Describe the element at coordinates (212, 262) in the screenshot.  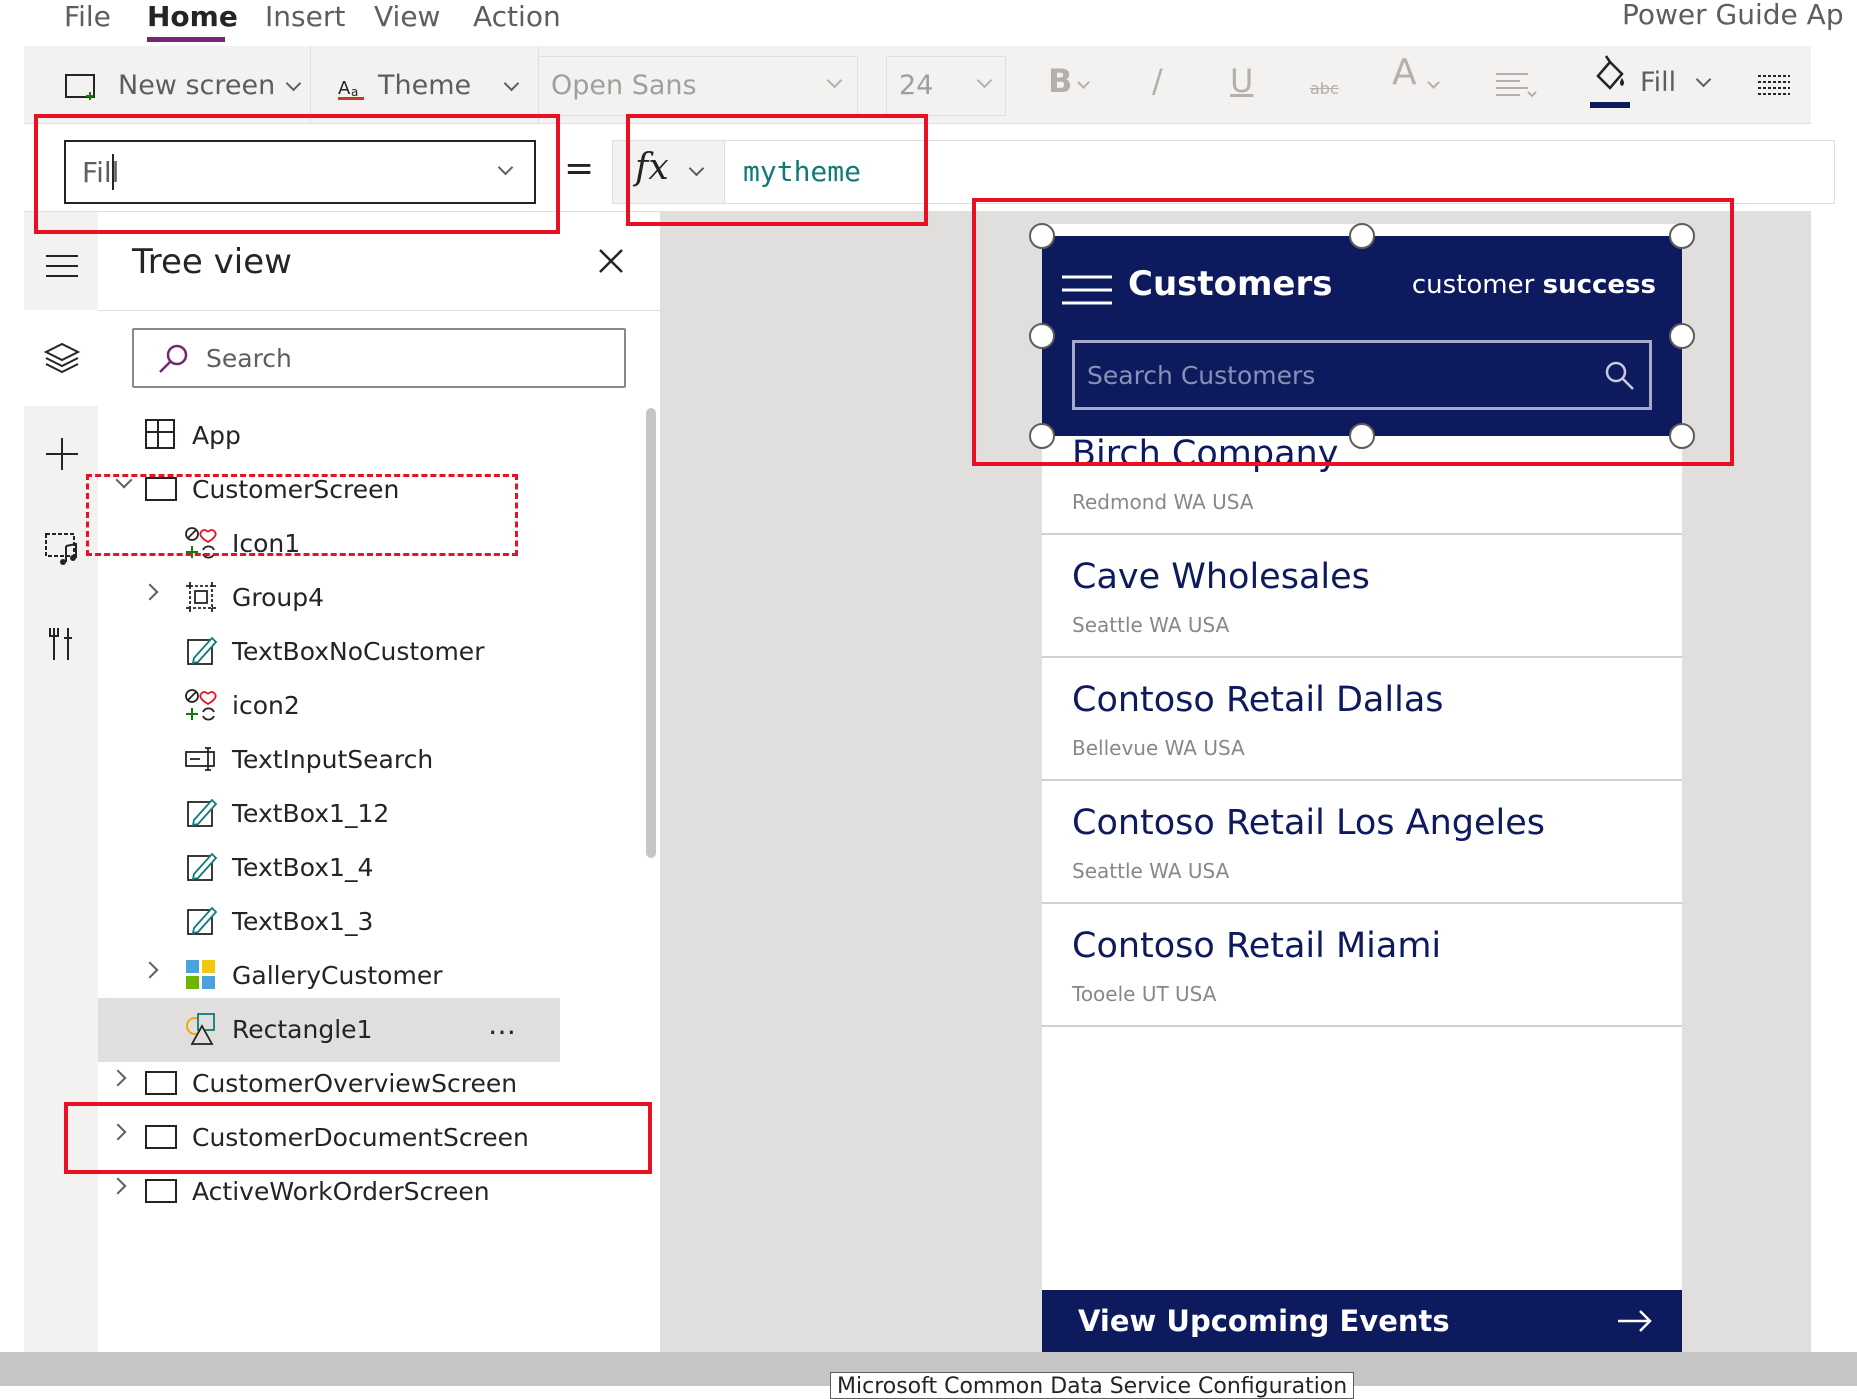
I see `tree-view-title: Tree view` at that location.